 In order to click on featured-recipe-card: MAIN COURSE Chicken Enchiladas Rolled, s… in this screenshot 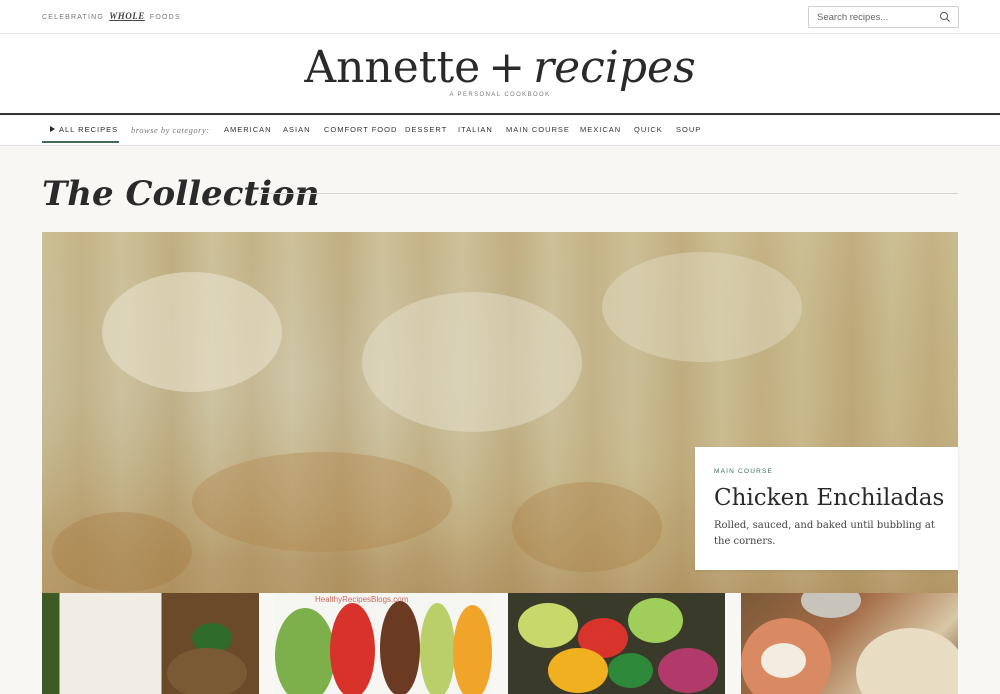, I will do `click(826, 508)`.